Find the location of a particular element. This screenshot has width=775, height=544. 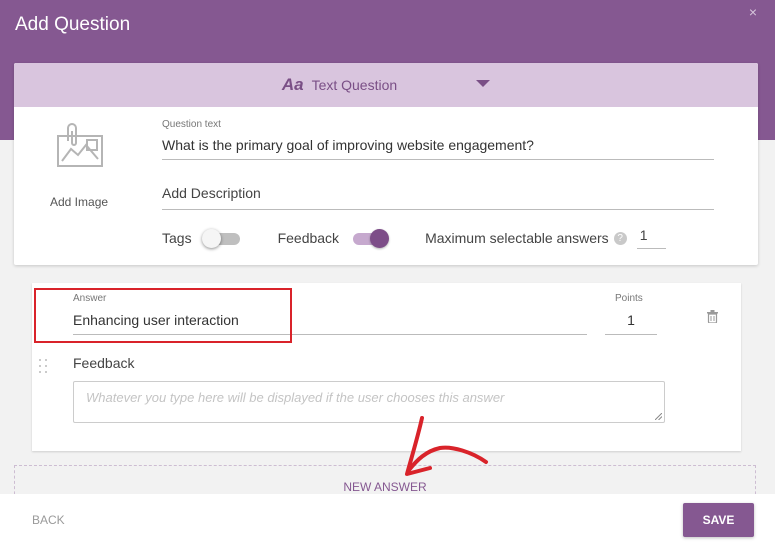

trash-icon is located at coordinates (712, 319).